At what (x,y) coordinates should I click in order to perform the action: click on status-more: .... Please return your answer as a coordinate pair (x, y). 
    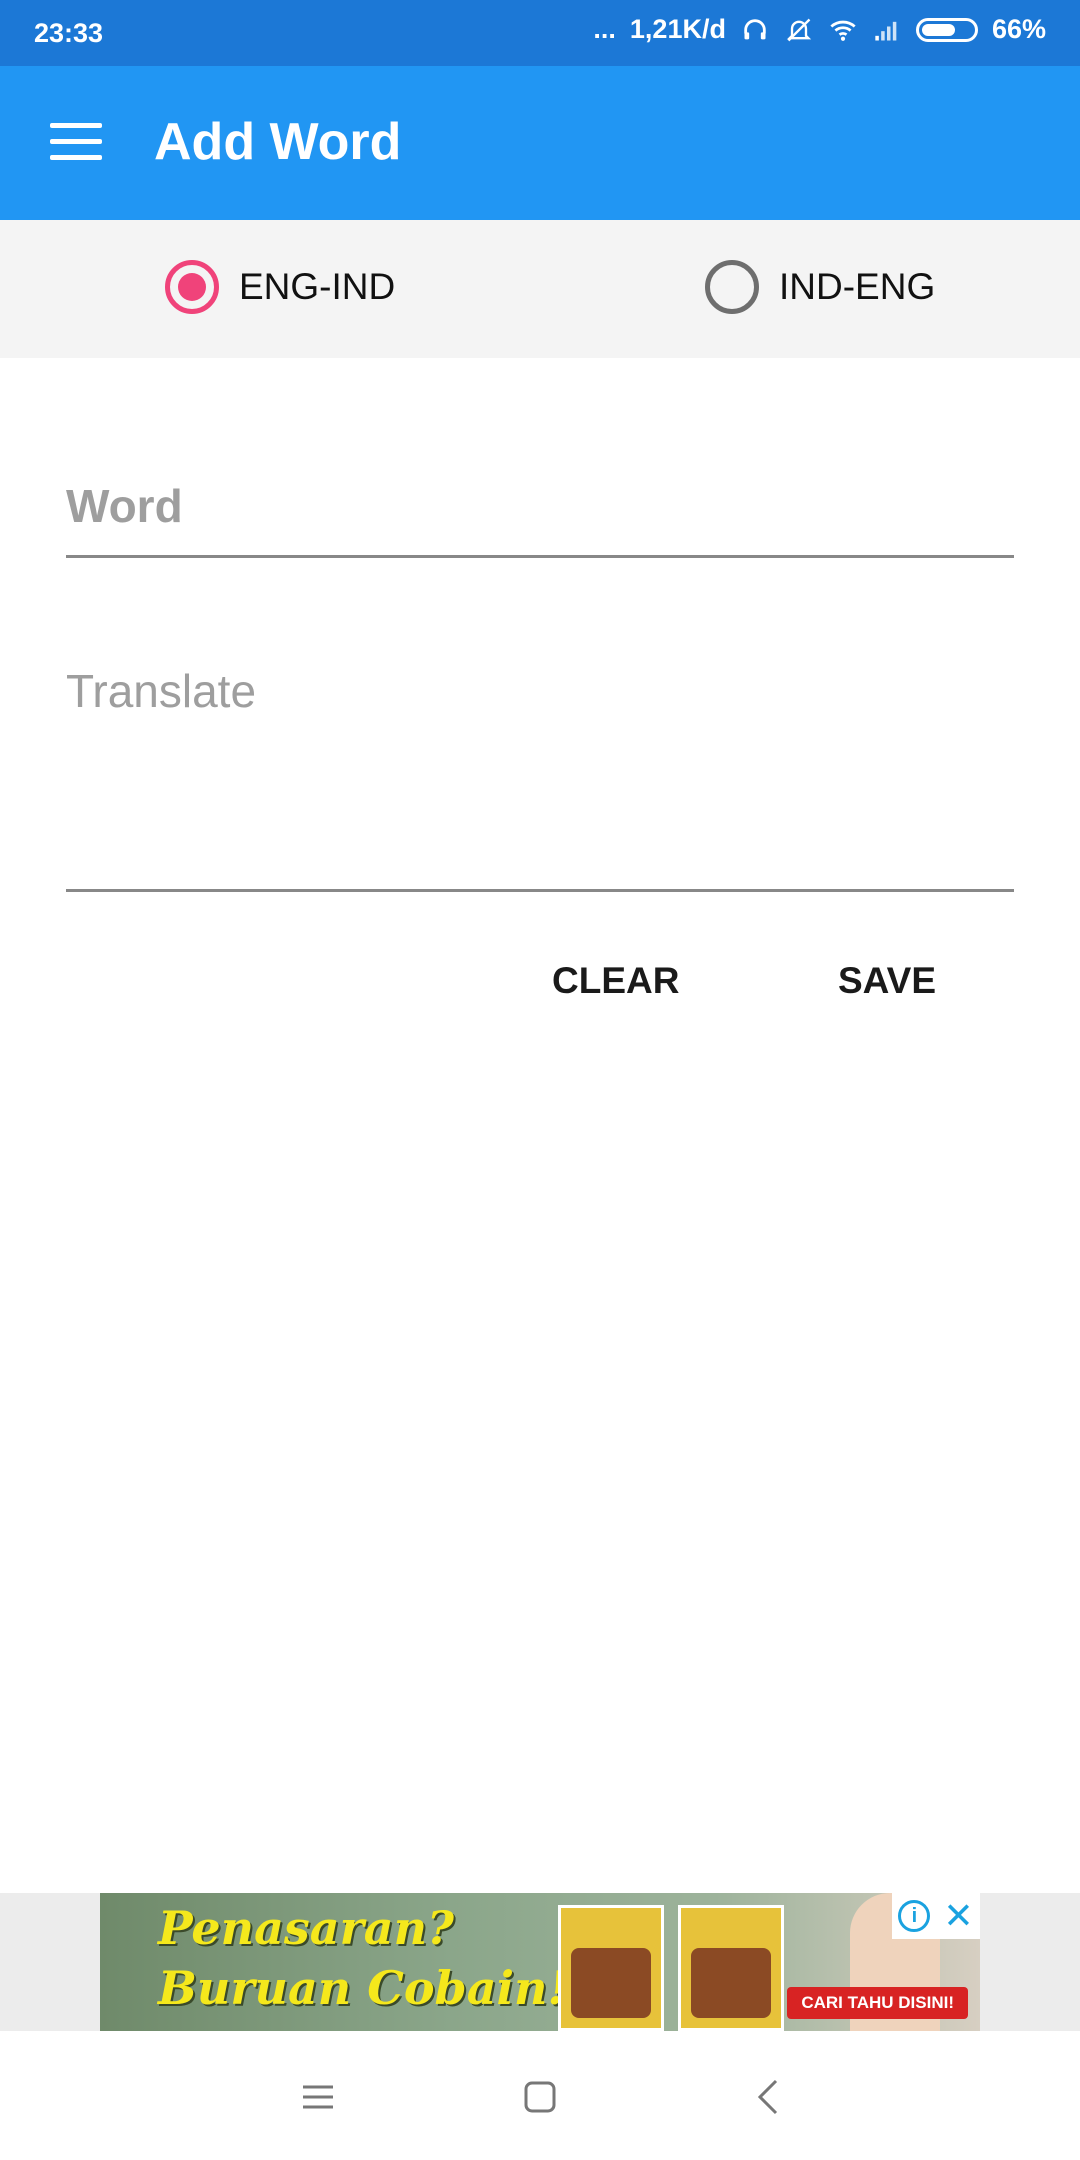
    Looking at the image, I should click on (604, 29).